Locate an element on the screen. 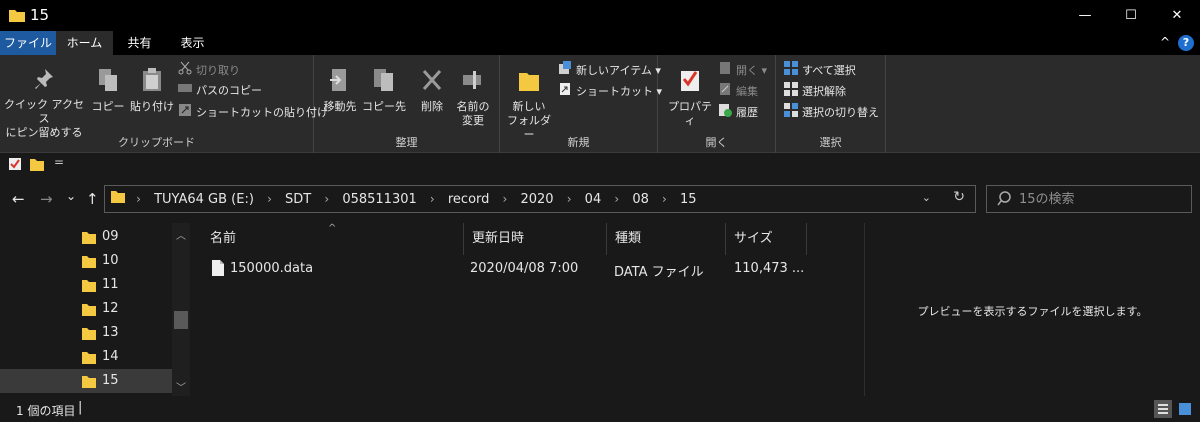  tab-view: 表示 is located at coordinates (192, 43).